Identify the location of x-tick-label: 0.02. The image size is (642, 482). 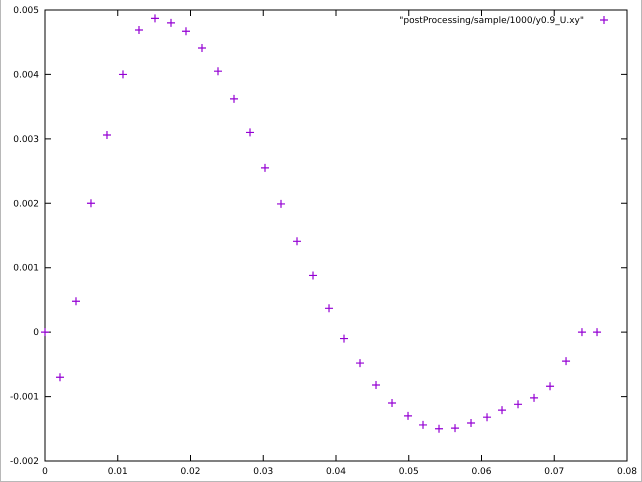
(190, 472).